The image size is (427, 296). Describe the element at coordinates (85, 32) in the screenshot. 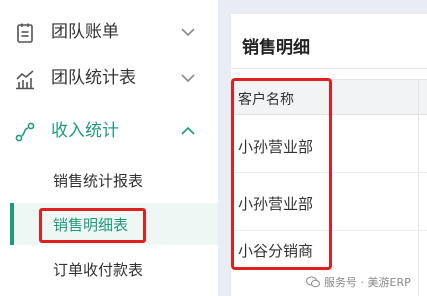

I see `sidebar-item-label: 团队账单` at that location.